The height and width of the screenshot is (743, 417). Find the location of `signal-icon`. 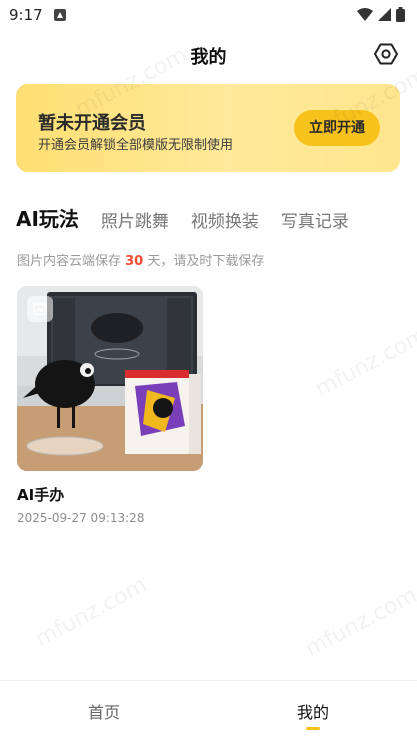

signal-icon is located at coordinates (384, 14).